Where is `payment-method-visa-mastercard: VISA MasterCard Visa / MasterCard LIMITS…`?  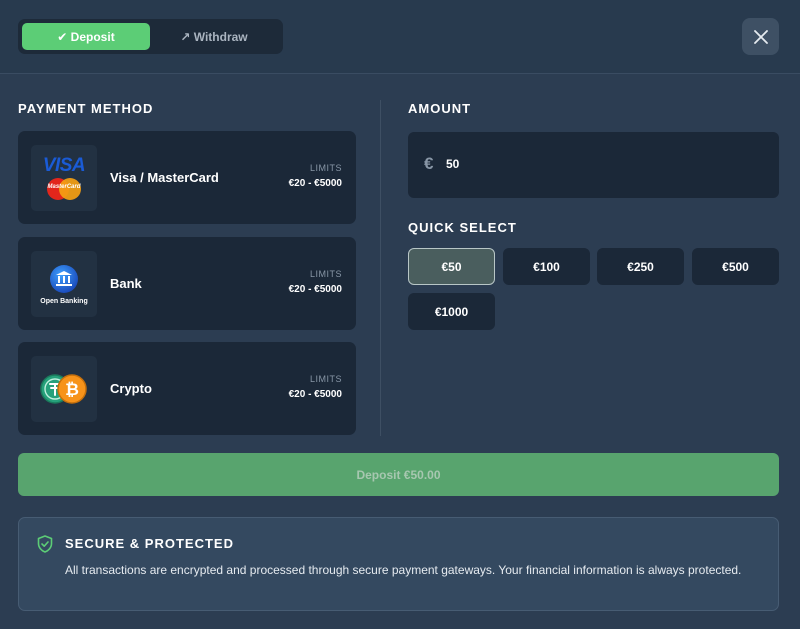 payment-method-visa-mastercard: VISA MasterCard Visa / MasterCard LIMITS… is located at coordinates (187, 177).